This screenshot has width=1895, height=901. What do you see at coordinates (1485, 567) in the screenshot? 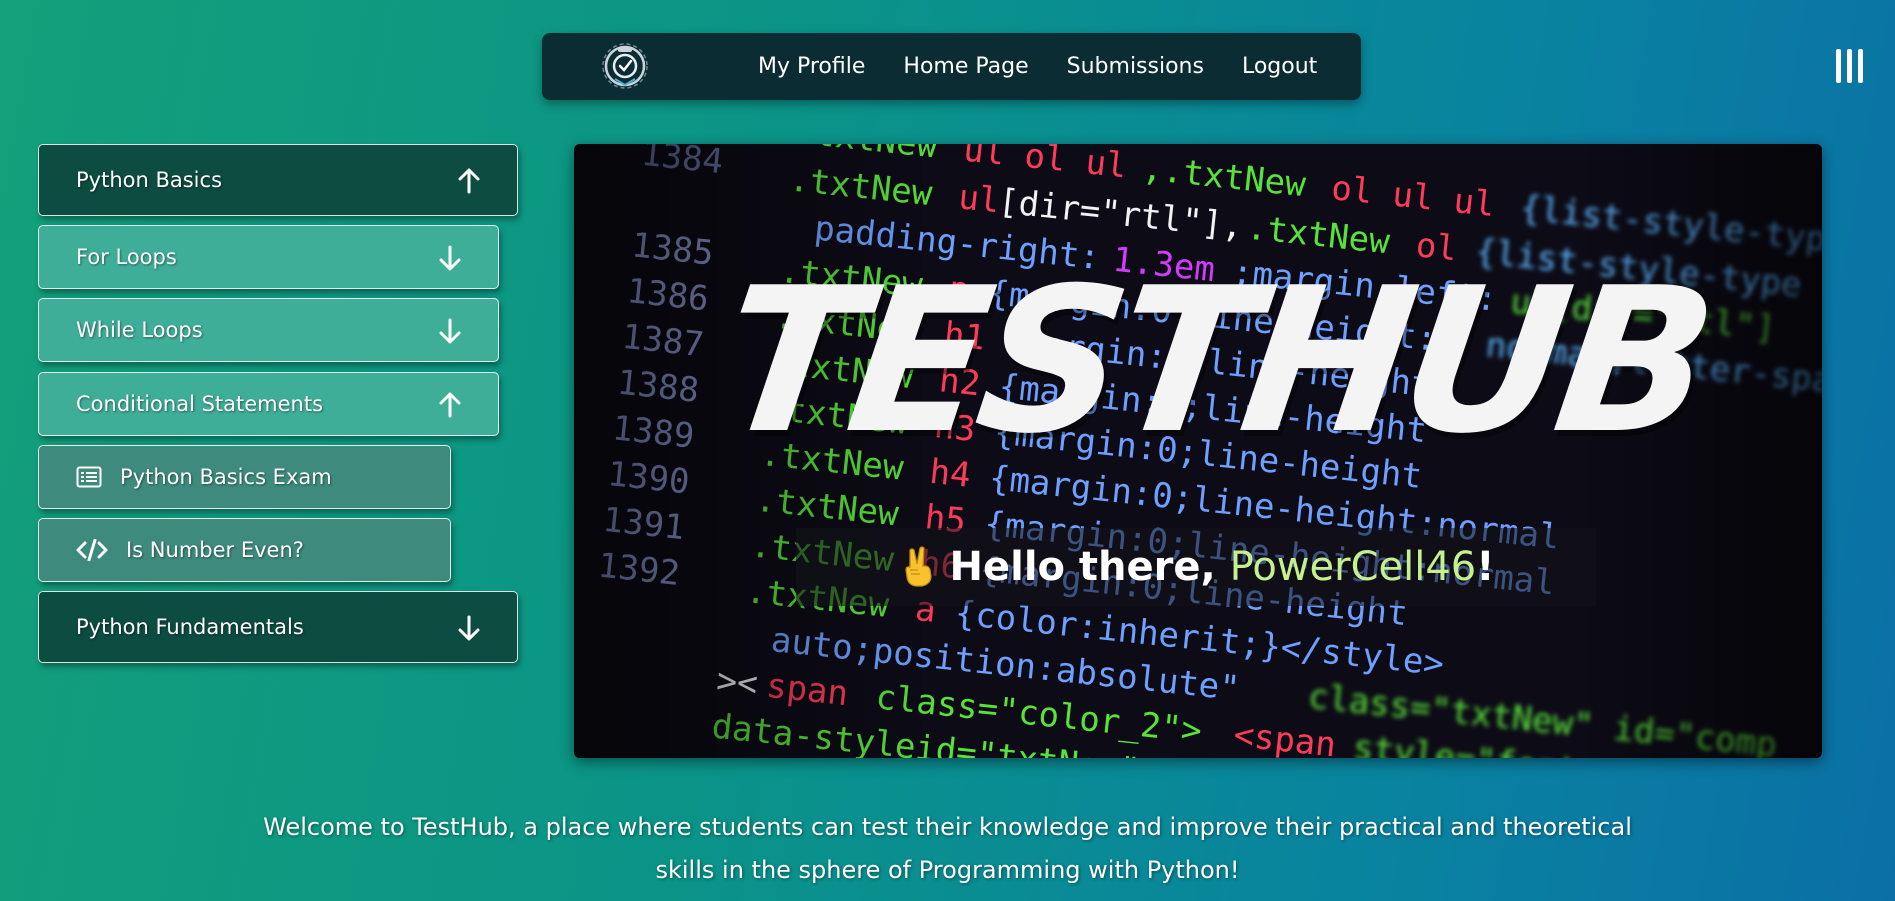
I see `greeting-suffix: !` at bounding box center [1485, 567].